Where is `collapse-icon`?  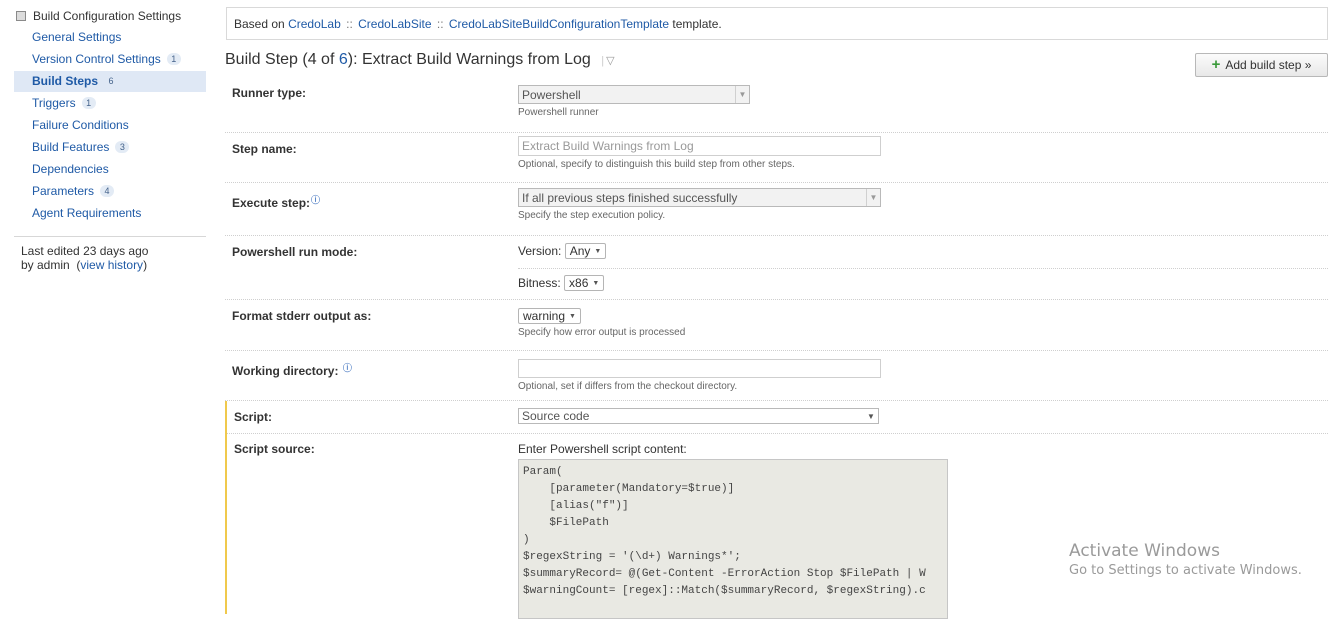
collapse-icon is located at coordinates (21, 16).